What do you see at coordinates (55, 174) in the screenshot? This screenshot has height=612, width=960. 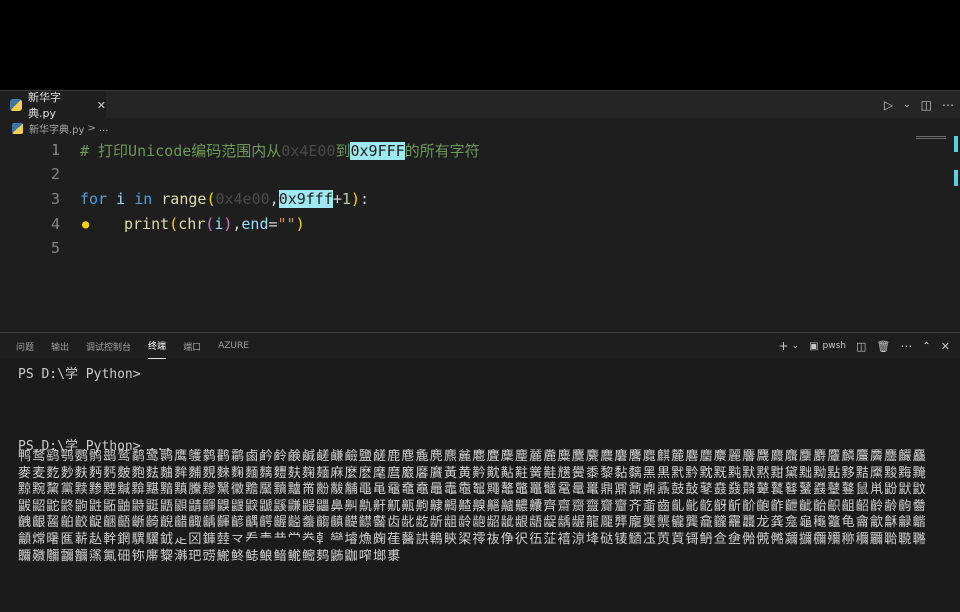 I see `line-number: 2` at bounding box center [55, 174].